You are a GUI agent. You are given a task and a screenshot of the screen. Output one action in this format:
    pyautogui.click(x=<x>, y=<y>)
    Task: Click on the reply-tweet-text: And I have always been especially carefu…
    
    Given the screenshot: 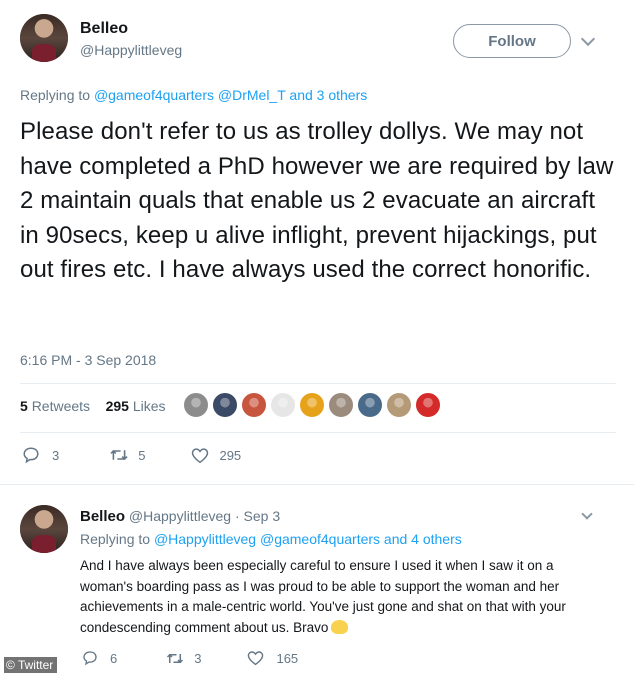 What is the action you would take?
    pyautogui.click(x=323, y=596)
    